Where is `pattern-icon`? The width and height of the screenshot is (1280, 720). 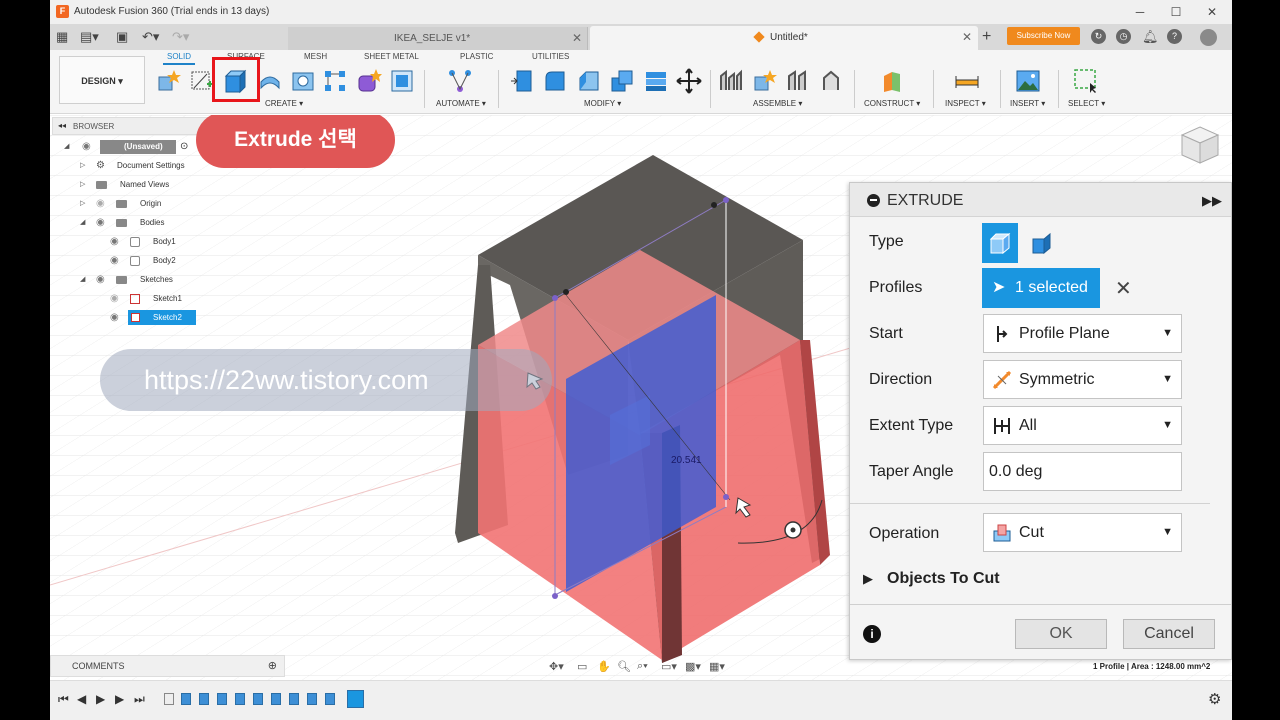
pattern-icon is located at coordinates (335, 81).